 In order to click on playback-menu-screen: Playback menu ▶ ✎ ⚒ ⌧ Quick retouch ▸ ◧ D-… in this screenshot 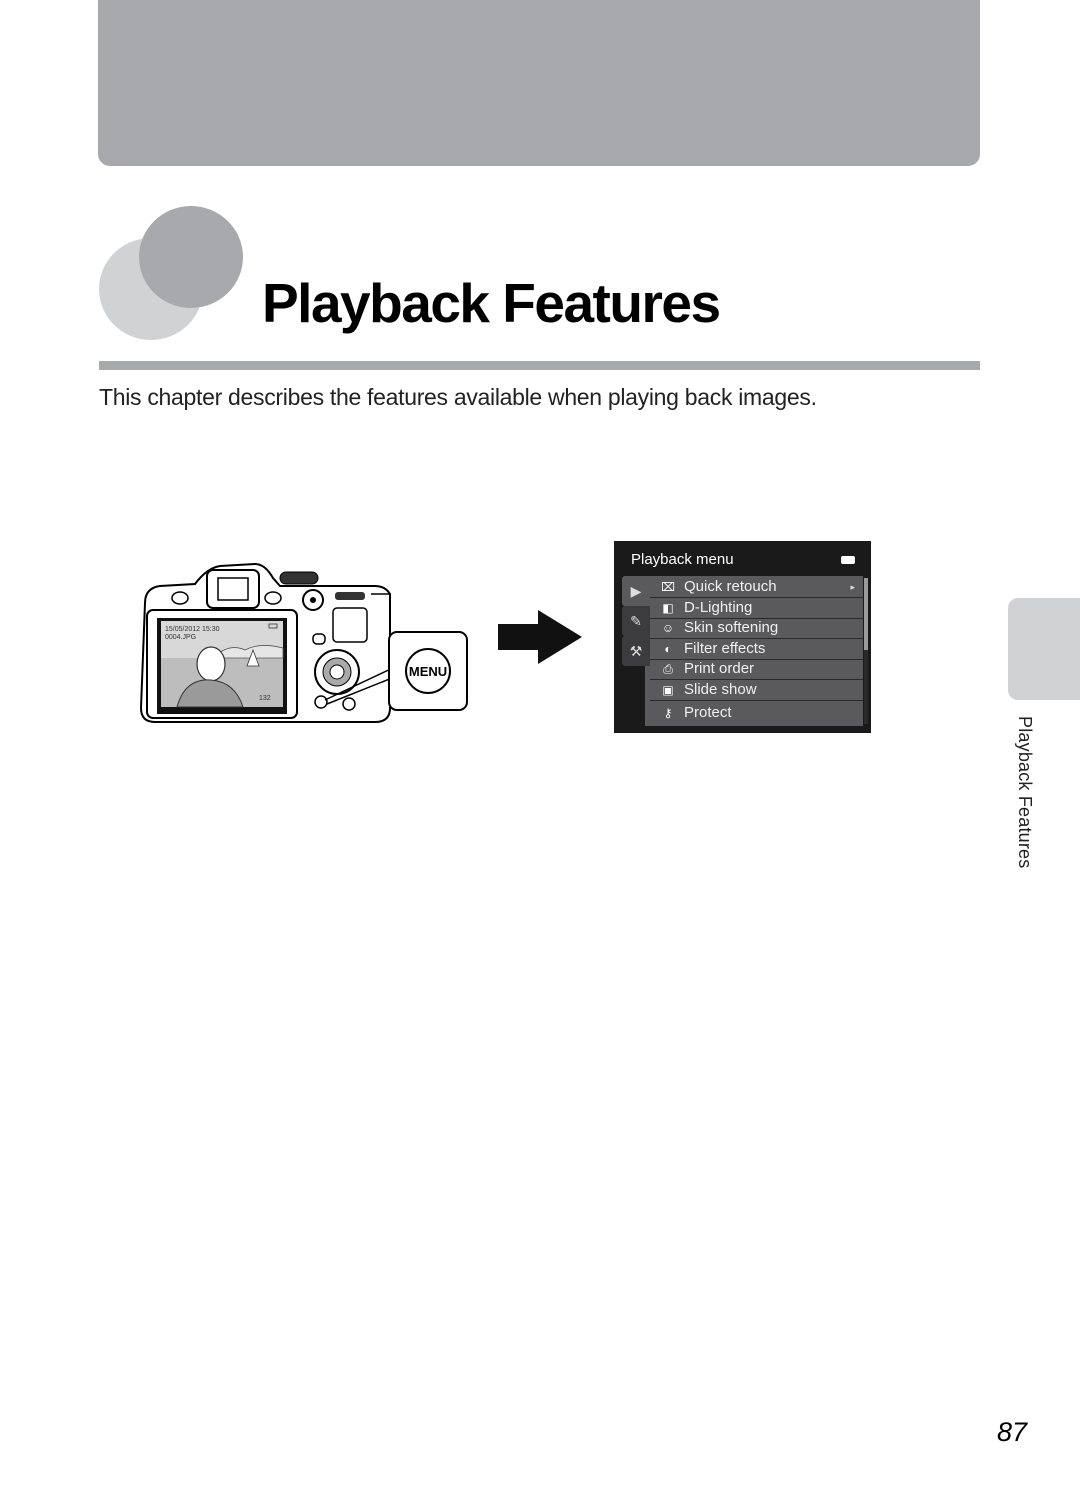, I will do `click(742, 637)`.